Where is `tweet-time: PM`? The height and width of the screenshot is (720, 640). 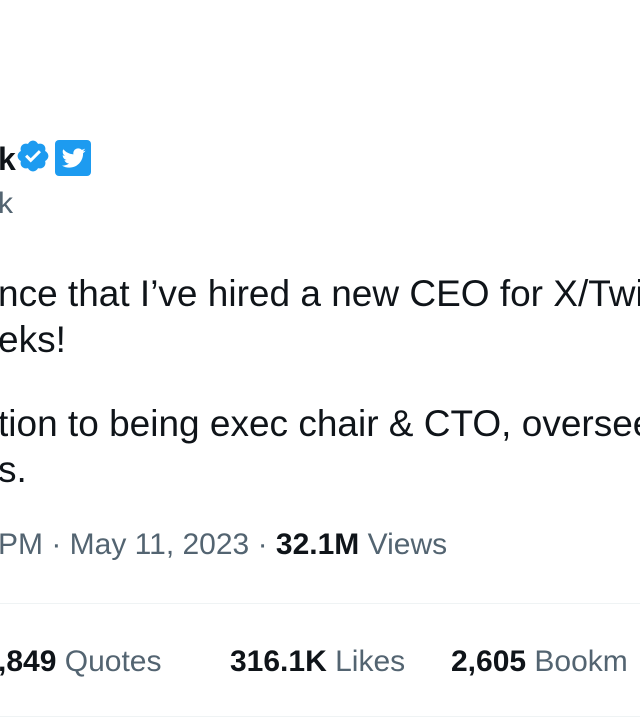
tweet-time: PM is located at coordinates (21, 544).